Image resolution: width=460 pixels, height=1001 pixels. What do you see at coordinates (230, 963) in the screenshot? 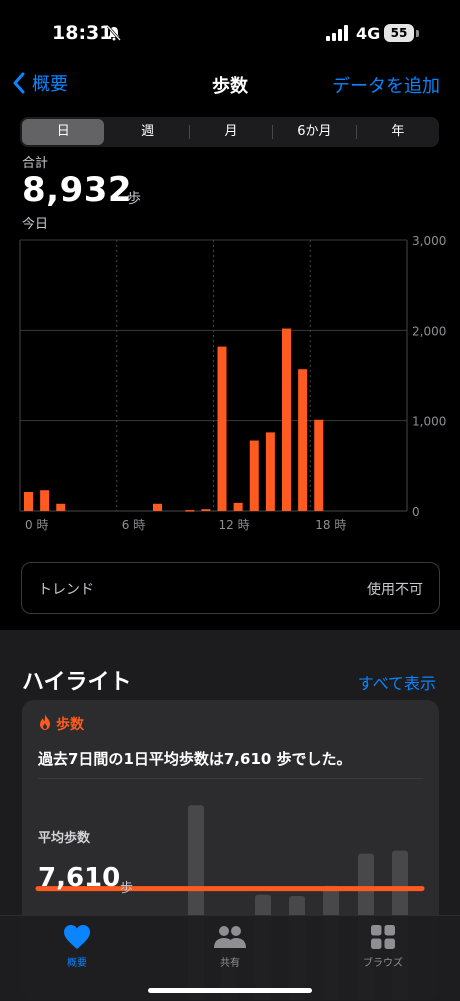
I see `tab-sharing-label: 共有` at bounding box center [230, 963].